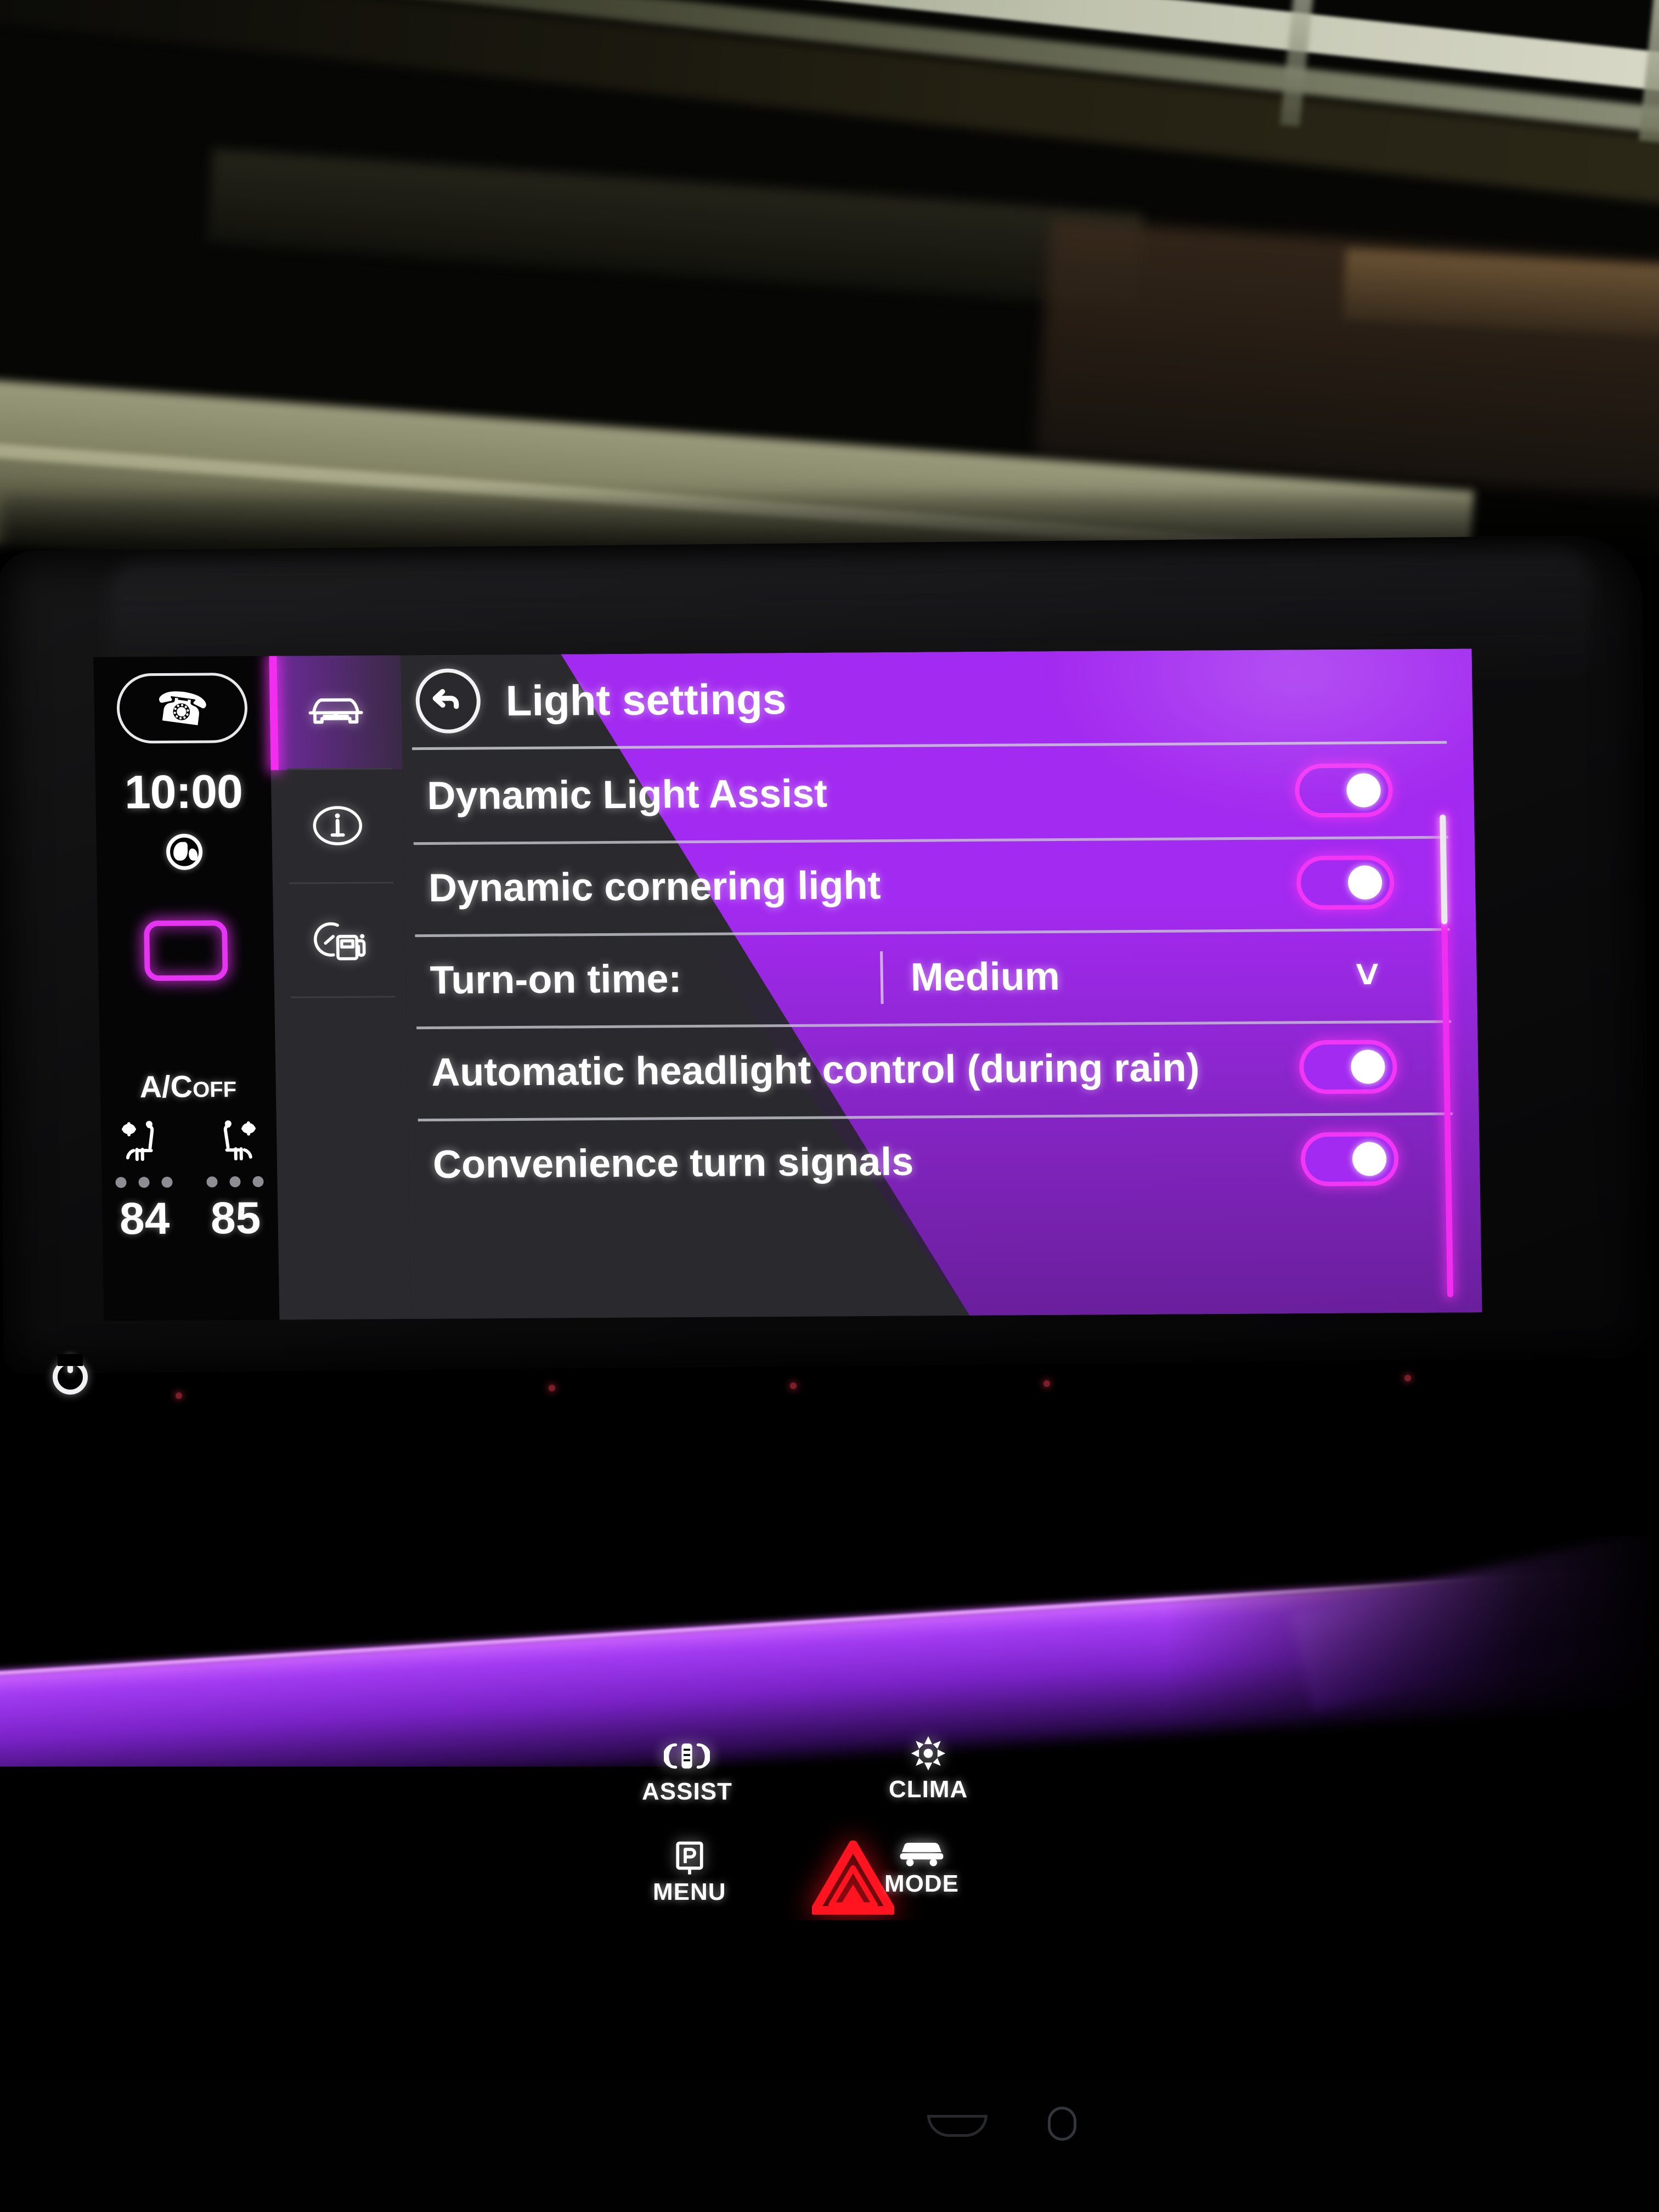 This screenshot has height=2212, width=1659. What do you see at coordinates (940, 885) in the screenshot?
I see `table-row: Dynamic cornering light` at bounding box center [940, 885].